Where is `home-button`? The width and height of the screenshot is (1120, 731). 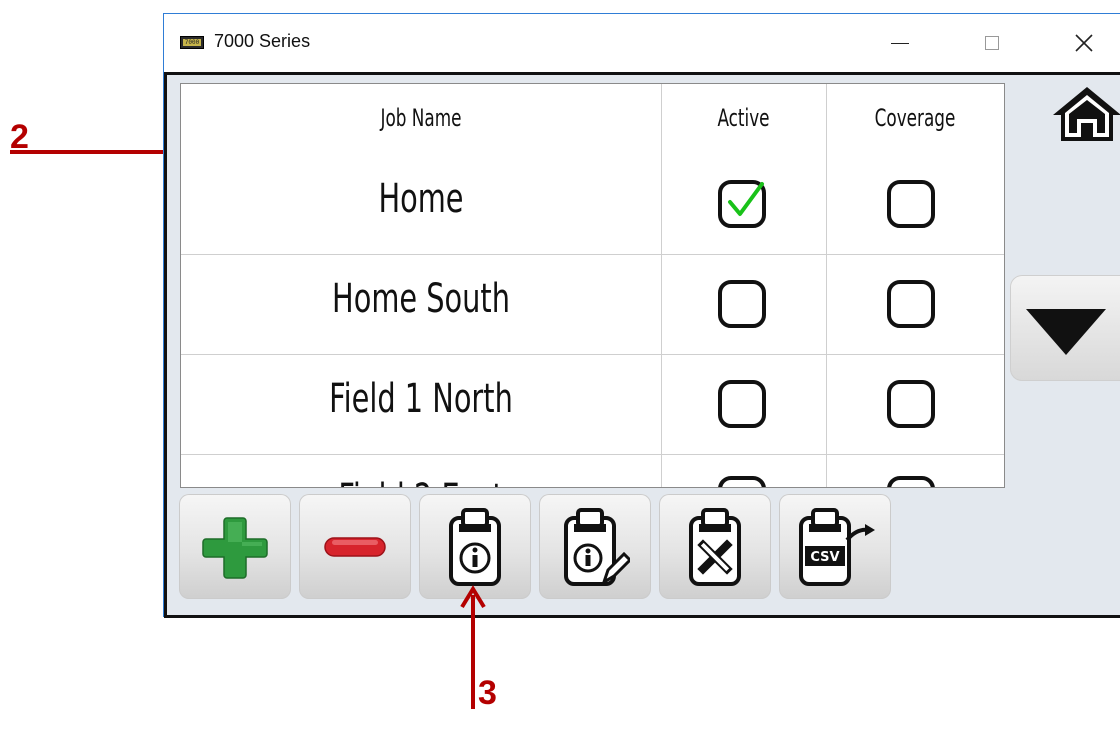 home-button is located at coordinates (1083, 113).